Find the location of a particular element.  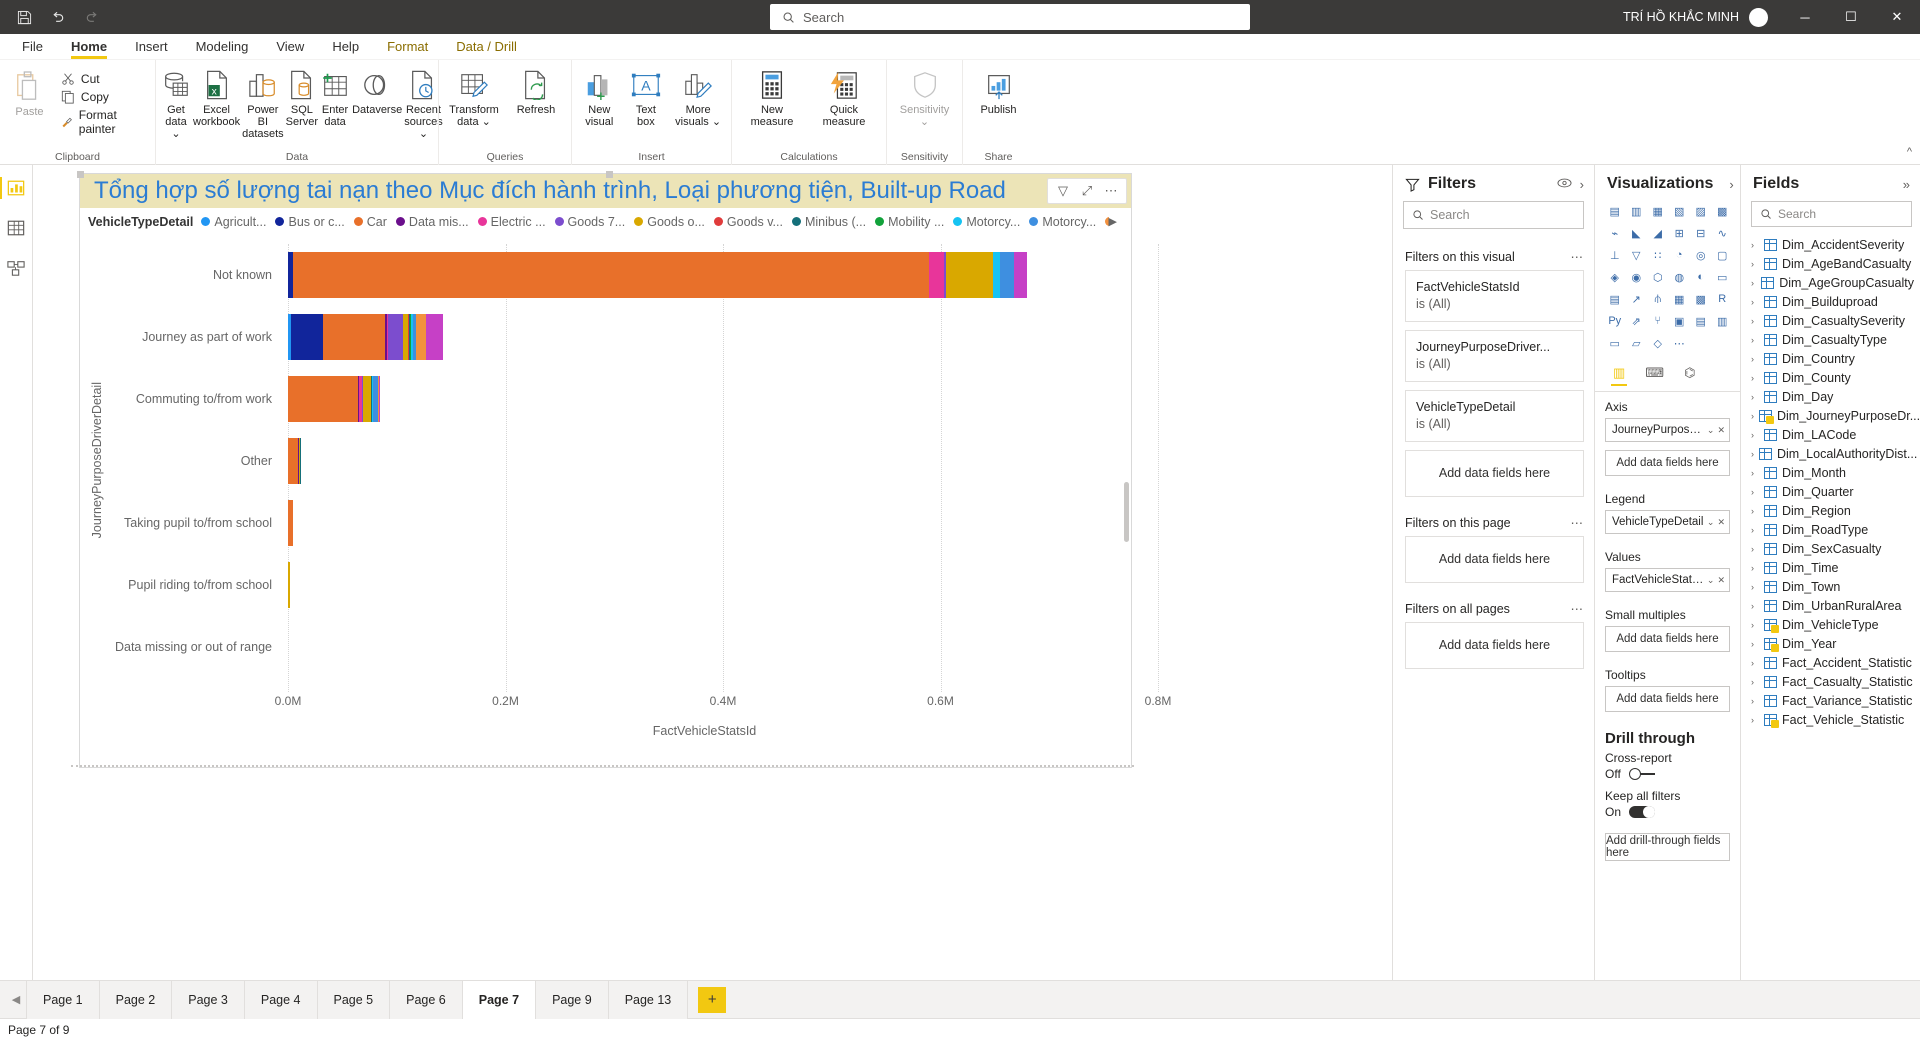

clustered-bar-chart-icon: ▦ is located at coordinates (1658, 211).